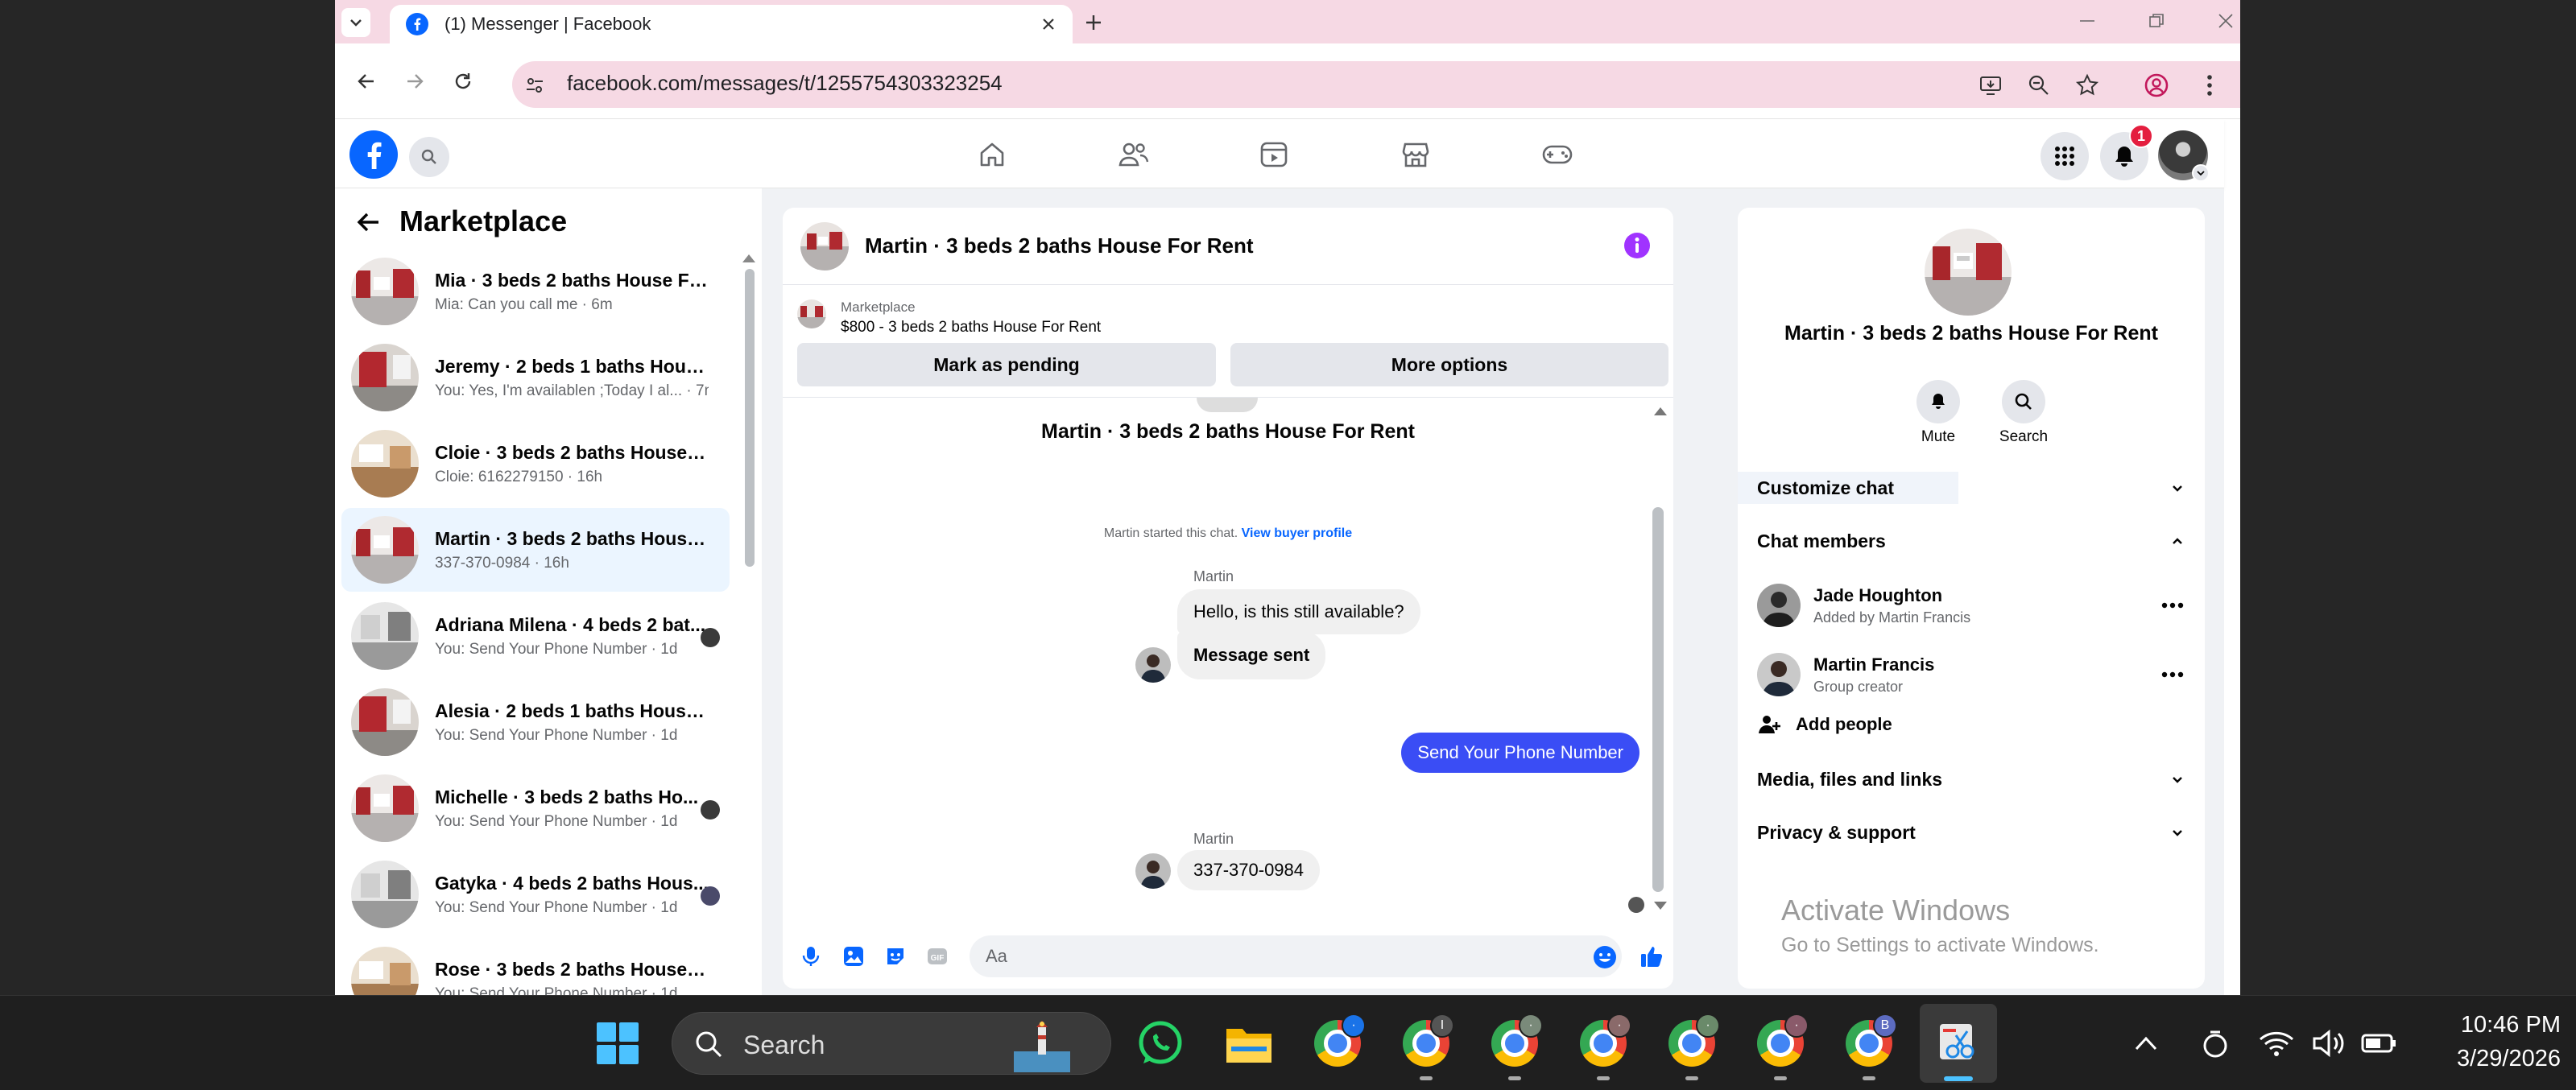  I want to click on install-app-icon, so click(1991, 85).